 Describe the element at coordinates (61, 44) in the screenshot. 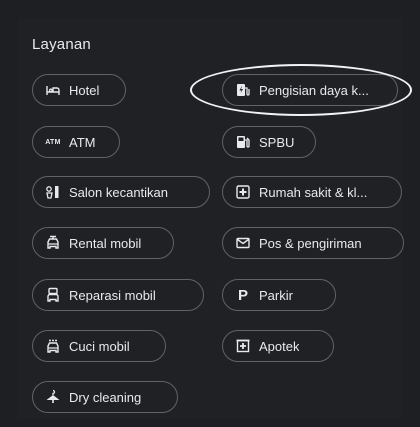

I see `section-title: Layanan` at that location.